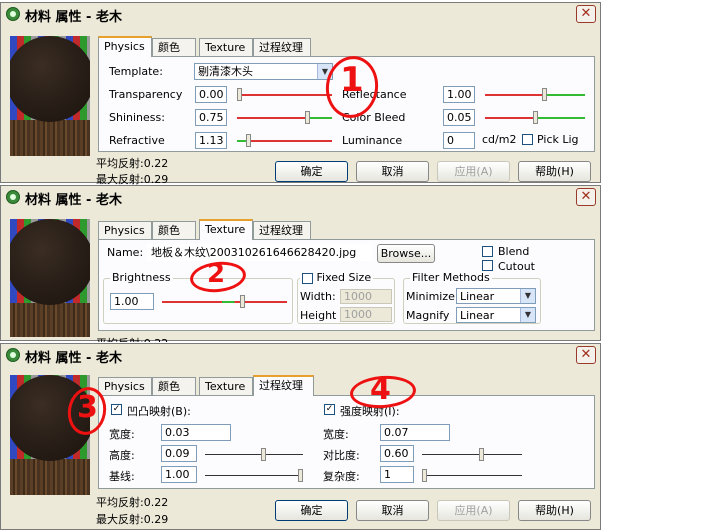 The width and height of the screenshot is (709, 531). What do you see at coordinates (211, 140) in the screenshot?
I see `refractive-input: 1.13` at bounding box center [211, 140].